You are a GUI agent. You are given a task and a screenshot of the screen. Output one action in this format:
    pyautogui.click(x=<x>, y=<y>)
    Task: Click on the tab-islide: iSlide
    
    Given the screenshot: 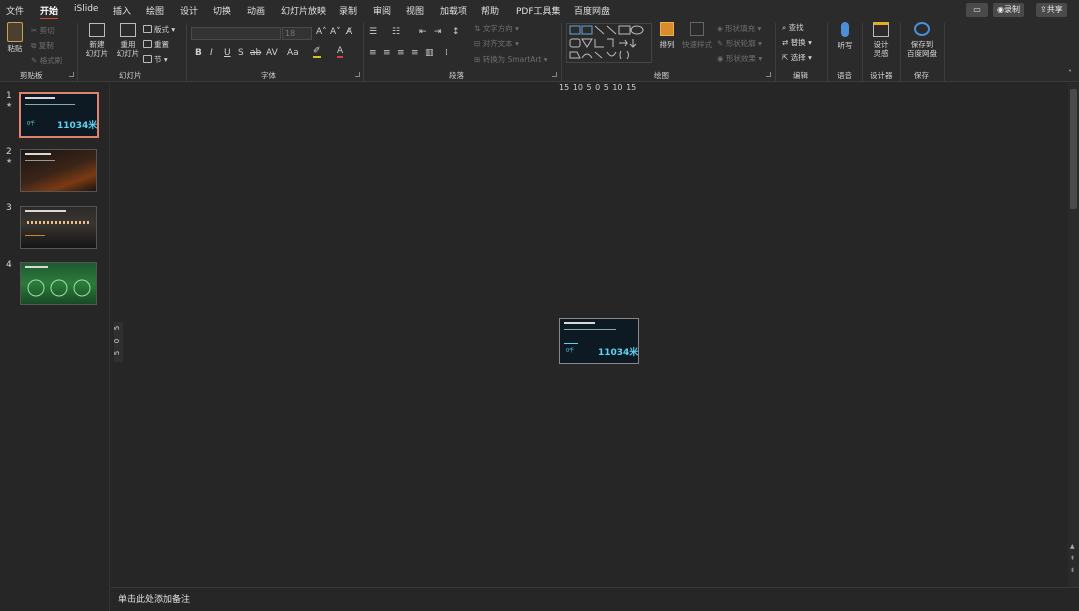 What is the action you would take?
    pyautogui.click(x=86, y=9)
    